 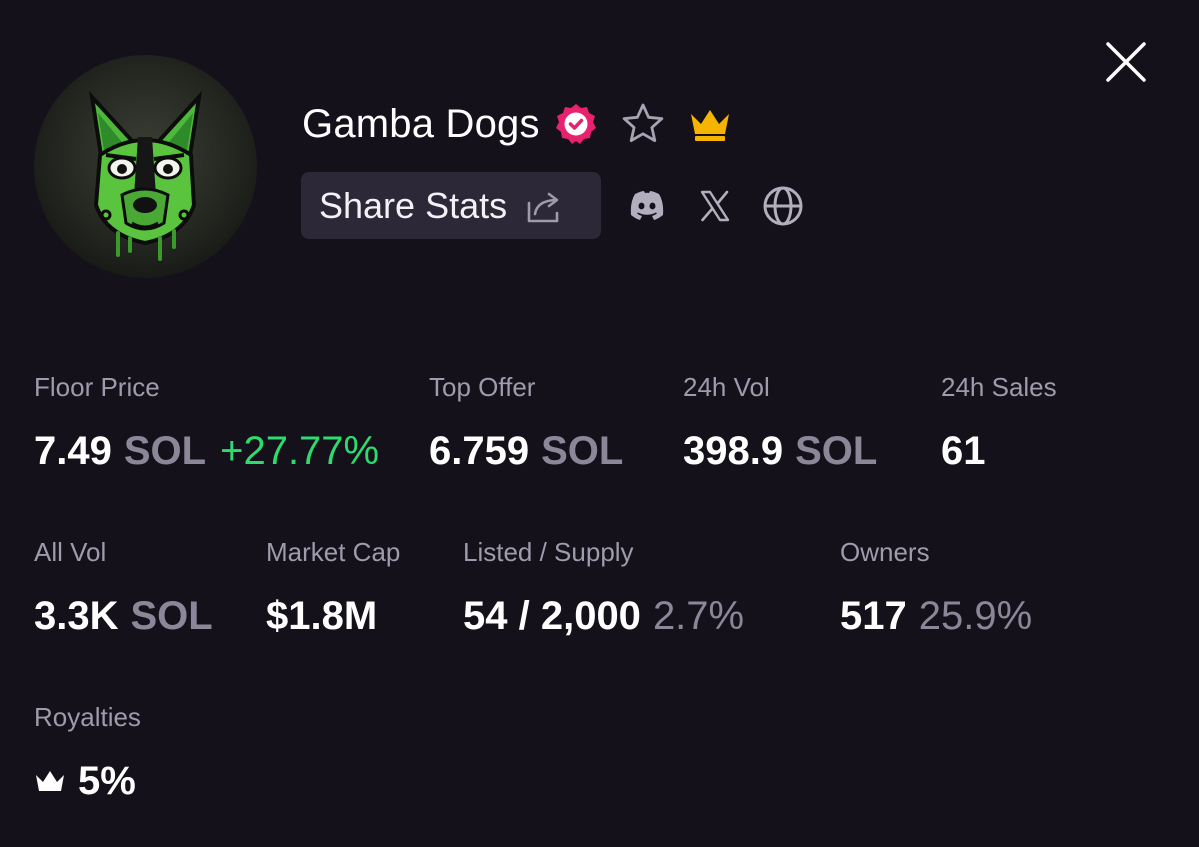 I want to click on stat-label: Owners, so click(x=885, y=552).